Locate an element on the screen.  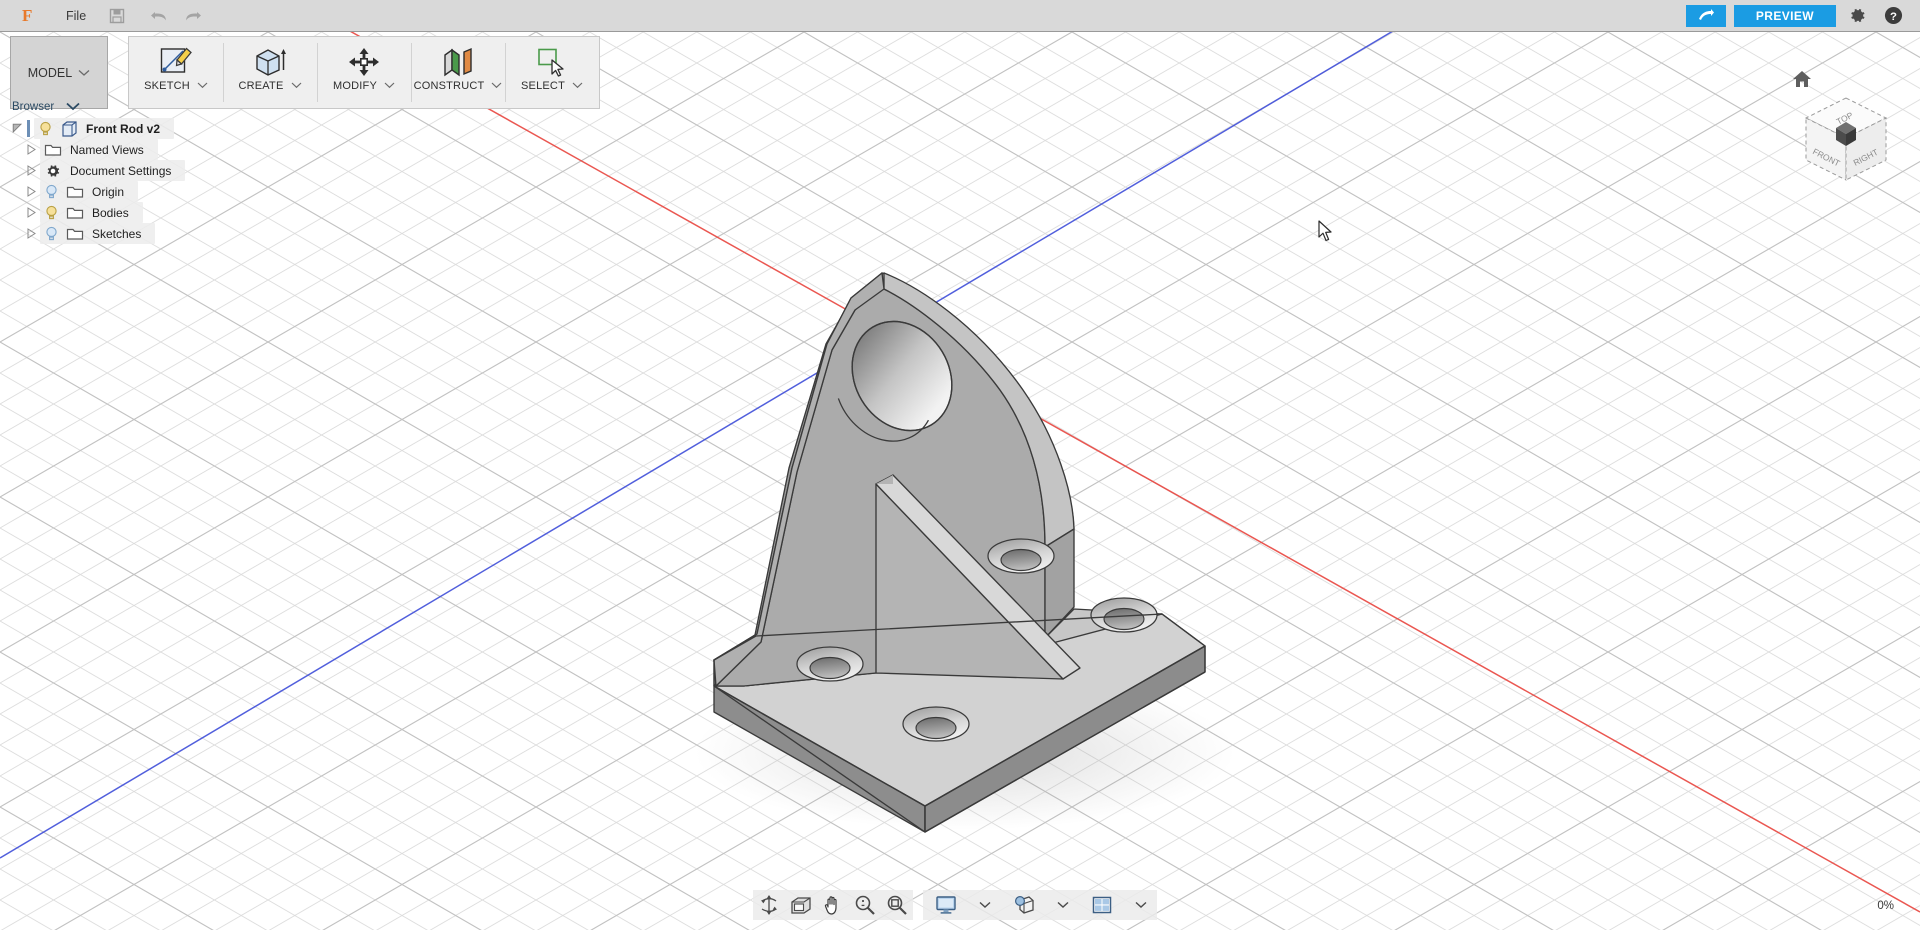
help-icon: ? is located at coordinates (1893, 16).